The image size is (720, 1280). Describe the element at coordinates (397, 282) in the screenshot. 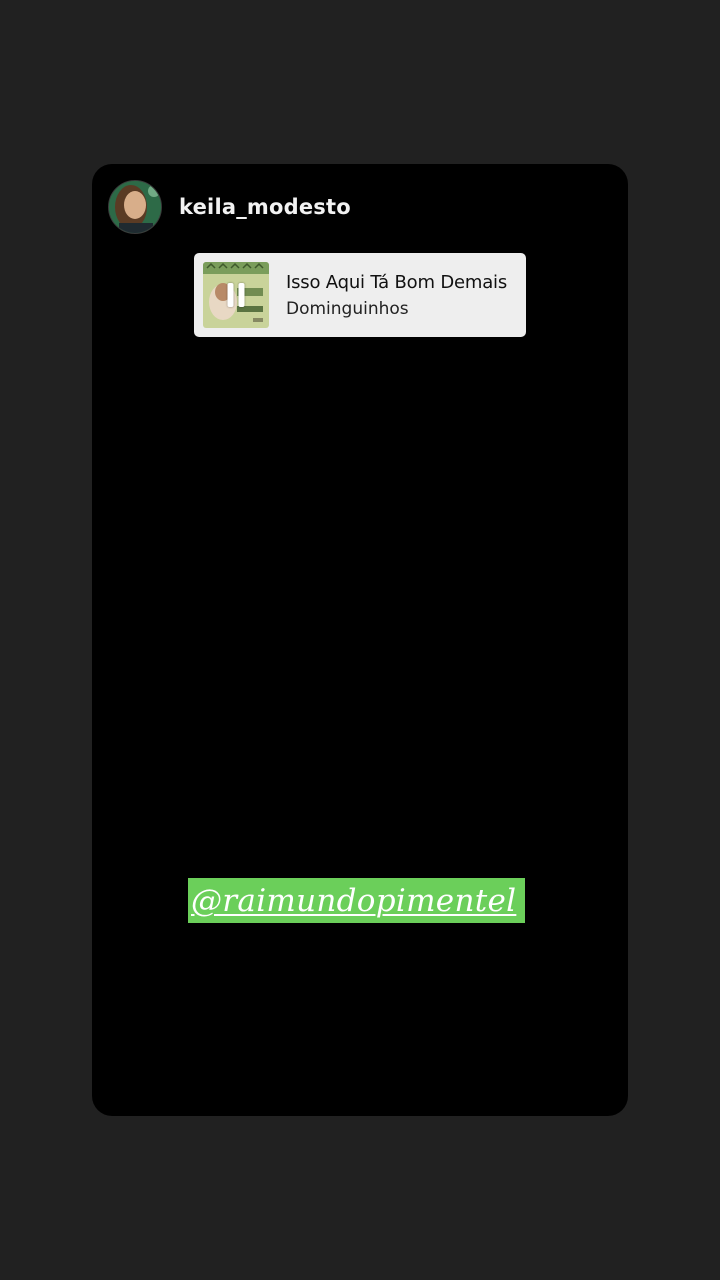

I see `song-title: Isso Aqui Tá Bom Demais` at that location.